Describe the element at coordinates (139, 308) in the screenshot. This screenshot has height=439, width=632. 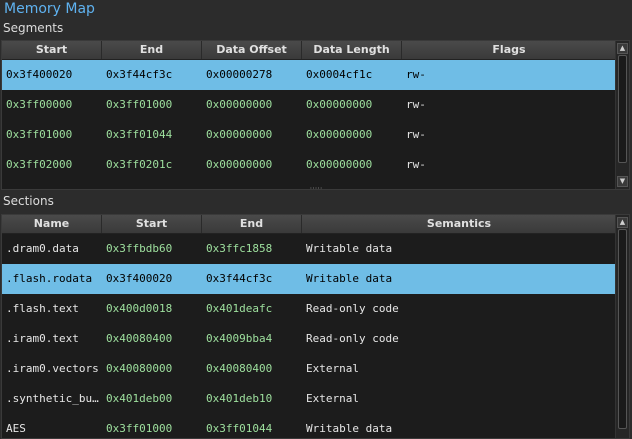
I see `section-start: 0x400d0018` at that location.